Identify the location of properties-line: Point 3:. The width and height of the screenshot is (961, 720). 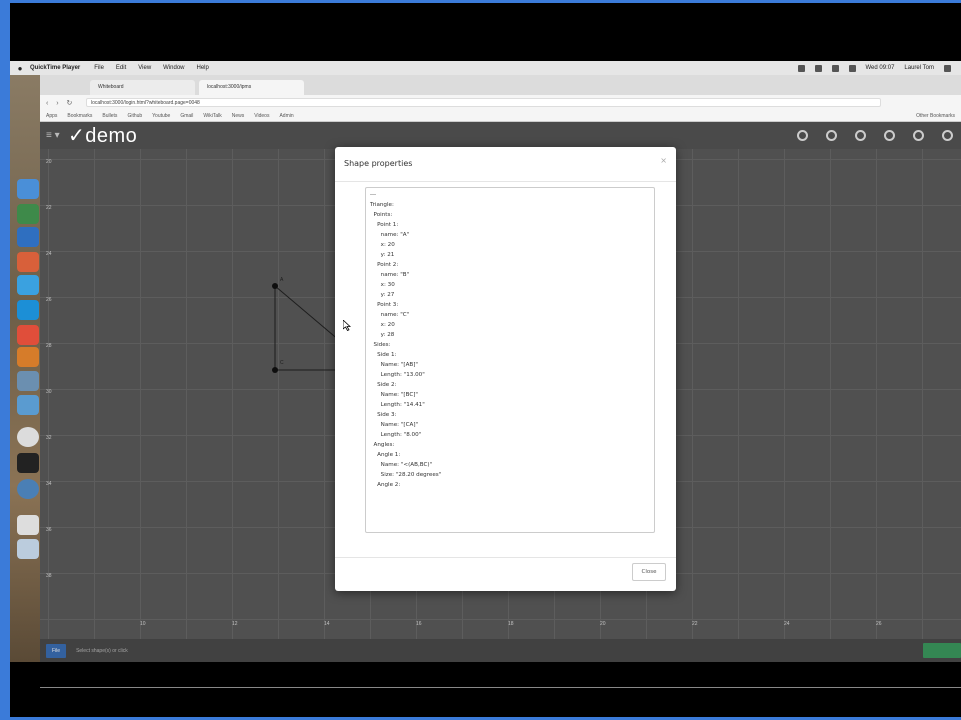
(384, 305).